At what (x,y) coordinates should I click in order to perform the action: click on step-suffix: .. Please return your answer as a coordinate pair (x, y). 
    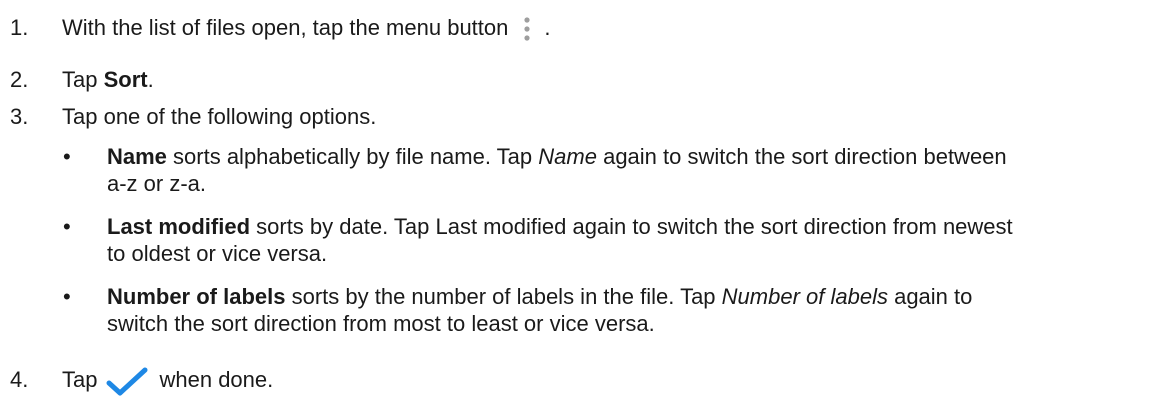
    Looking at the image, I should click on (150, 79).